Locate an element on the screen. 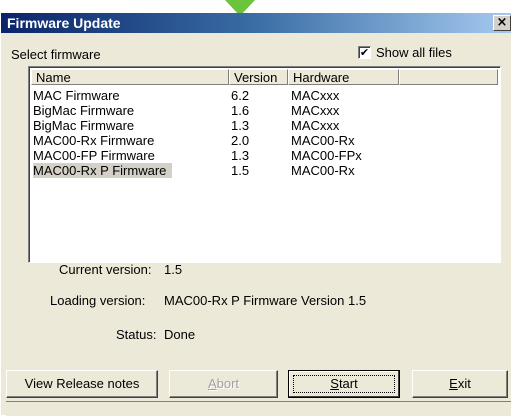 The image size is (511, 416). show-all-files-checkbox: ✔ is located at coordinates (364, 52).